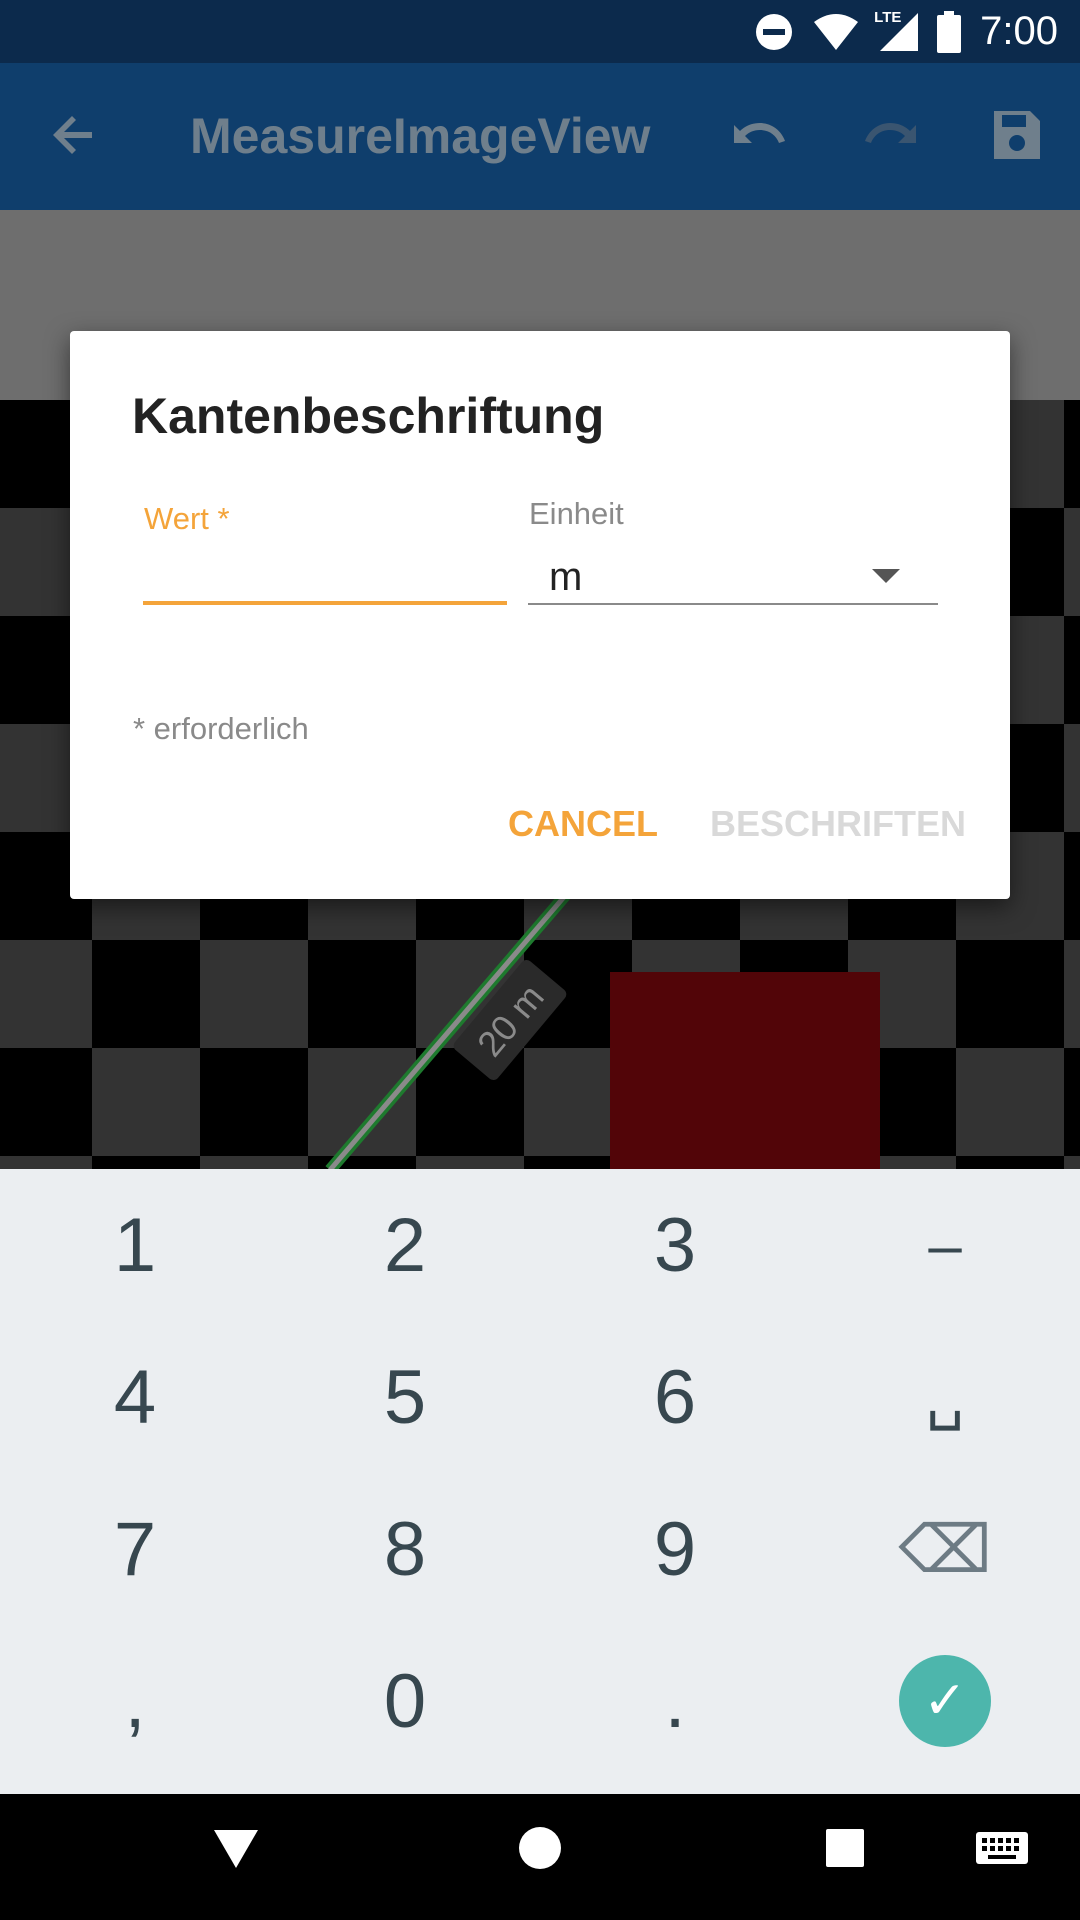  Describe the element at coordinates (733, 577) in the screenshot. I see `unit-select: m` at that location.